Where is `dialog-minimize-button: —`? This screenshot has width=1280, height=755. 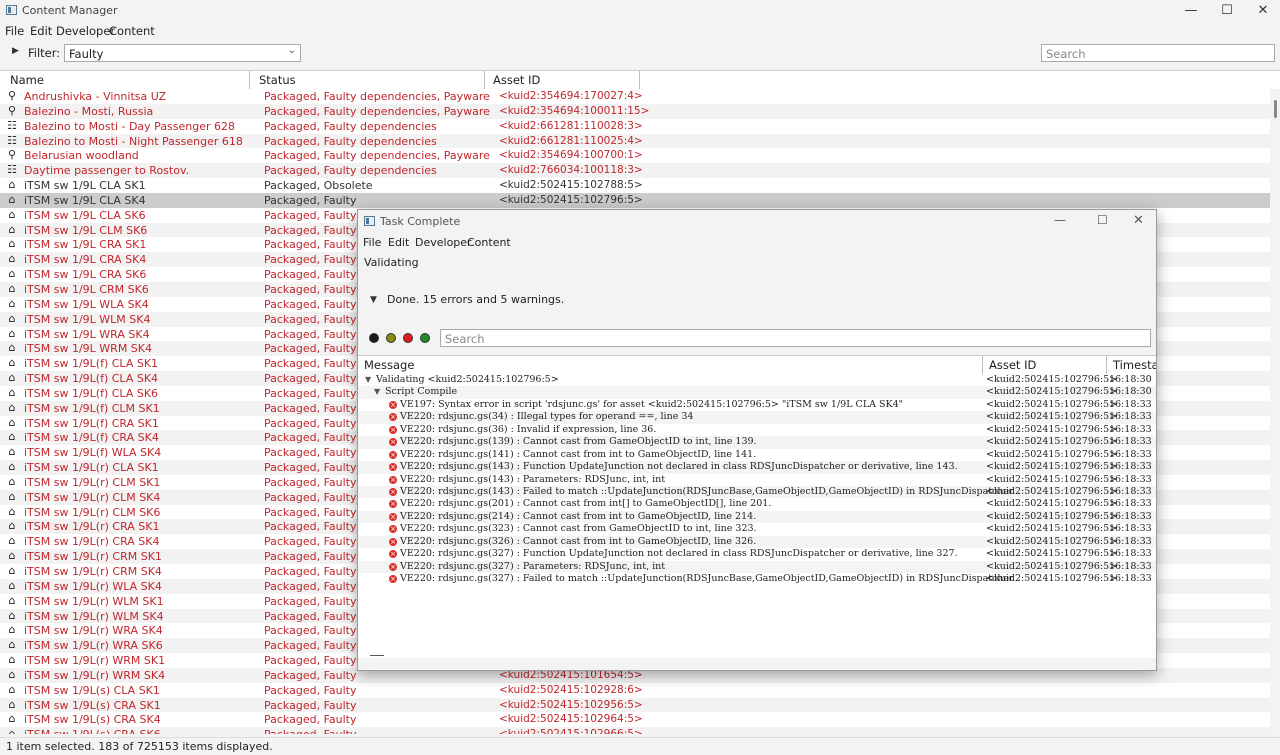
dialog-minimize-button: — is located at coordinates (1060, 220).